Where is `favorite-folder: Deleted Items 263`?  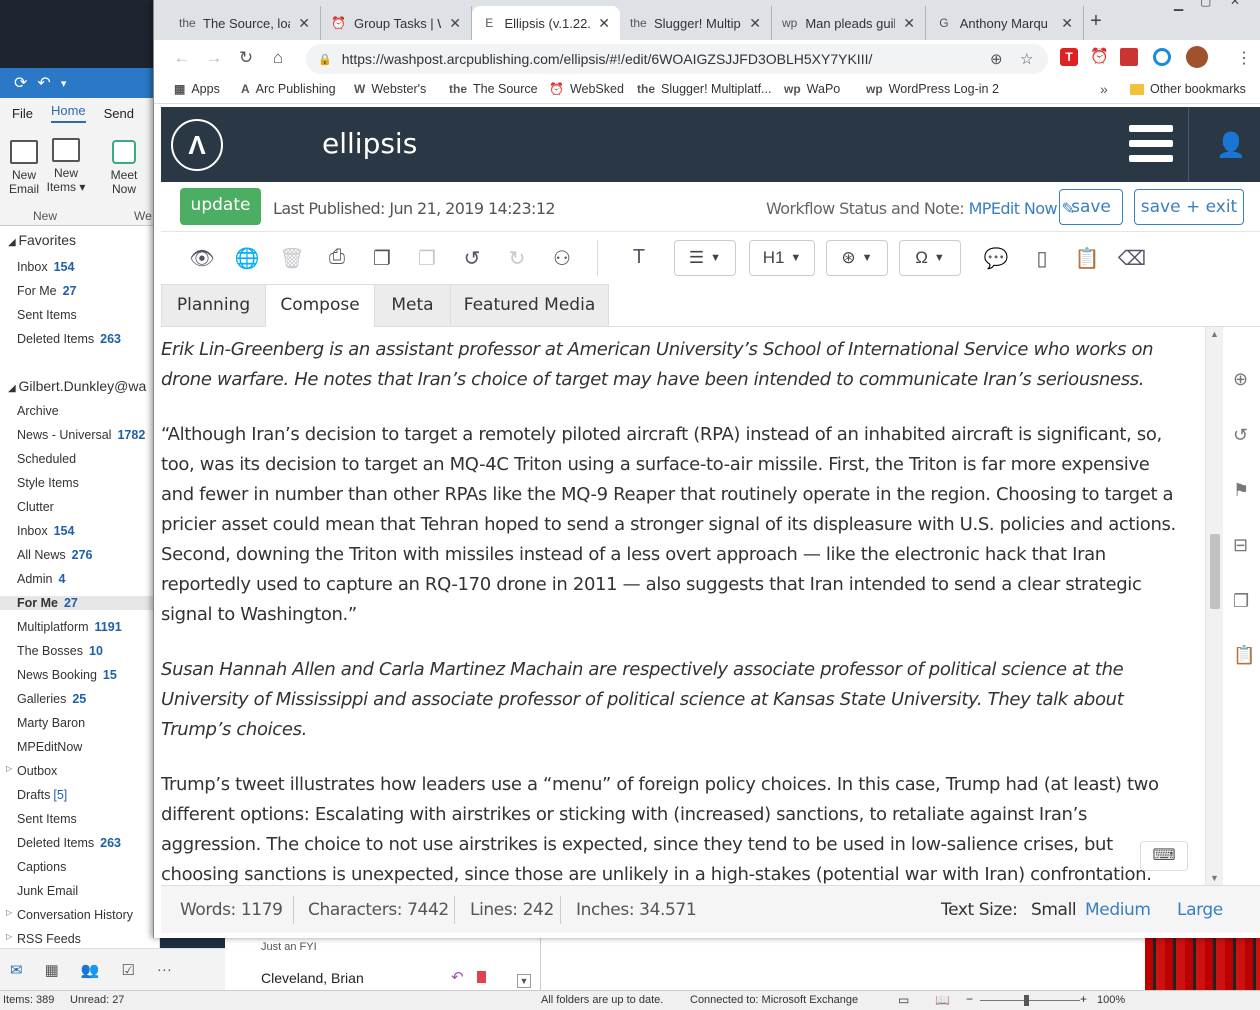 favorite-folder: Deleted Items 263 is located at coordinates (69, 339).